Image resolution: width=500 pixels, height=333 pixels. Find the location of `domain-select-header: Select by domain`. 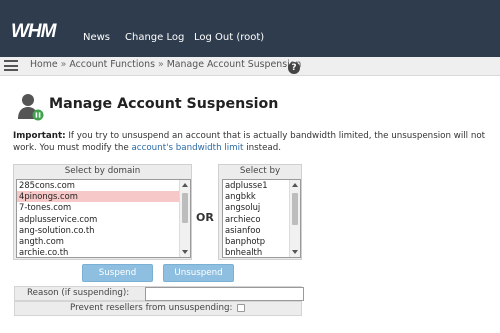

domain-select-header: Select by domain is located at coordinates (102, 171).